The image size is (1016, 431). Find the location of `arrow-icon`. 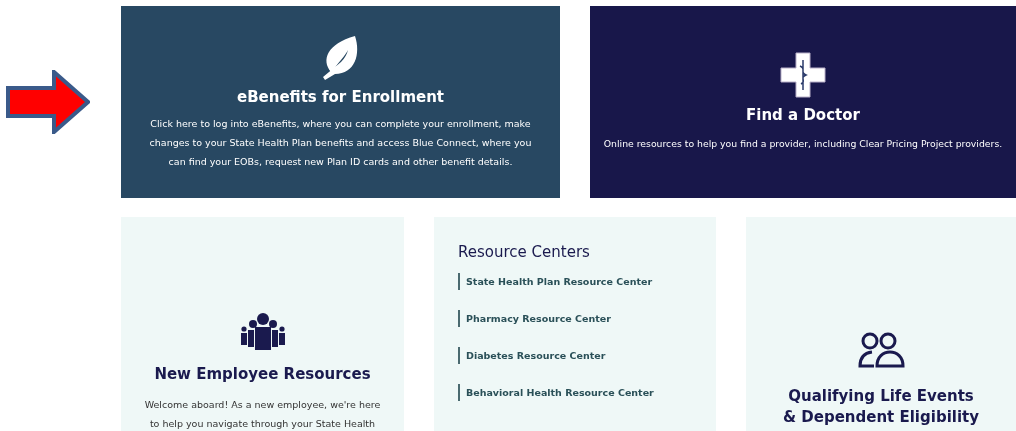

arrow-icon is located at coordinates (48, 102).